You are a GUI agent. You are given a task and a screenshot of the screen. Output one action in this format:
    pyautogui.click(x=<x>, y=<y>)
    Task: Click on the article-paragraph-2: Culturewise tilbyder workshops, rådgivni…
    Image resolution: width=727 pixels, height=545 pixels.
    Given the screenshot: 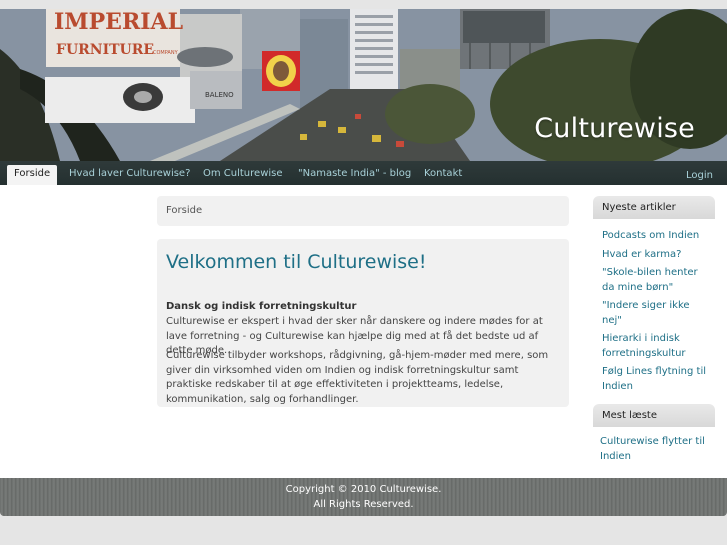 What is the action you would take?
    pyautogui.click(x=357, y=377)
    